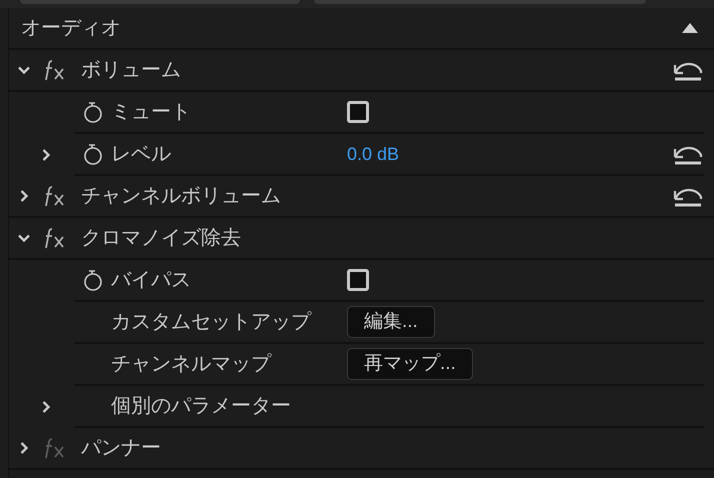  I want to click on effect-name: ボリューム, so click(376, 70).